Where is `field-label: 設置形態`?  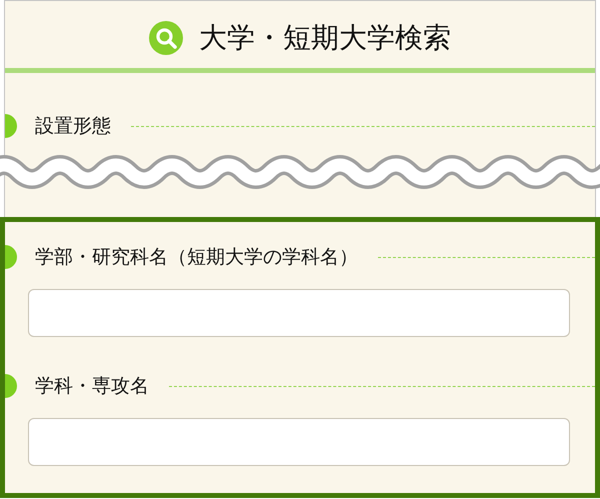 field-label: 設置形態 is located at coordinates (73, 126).